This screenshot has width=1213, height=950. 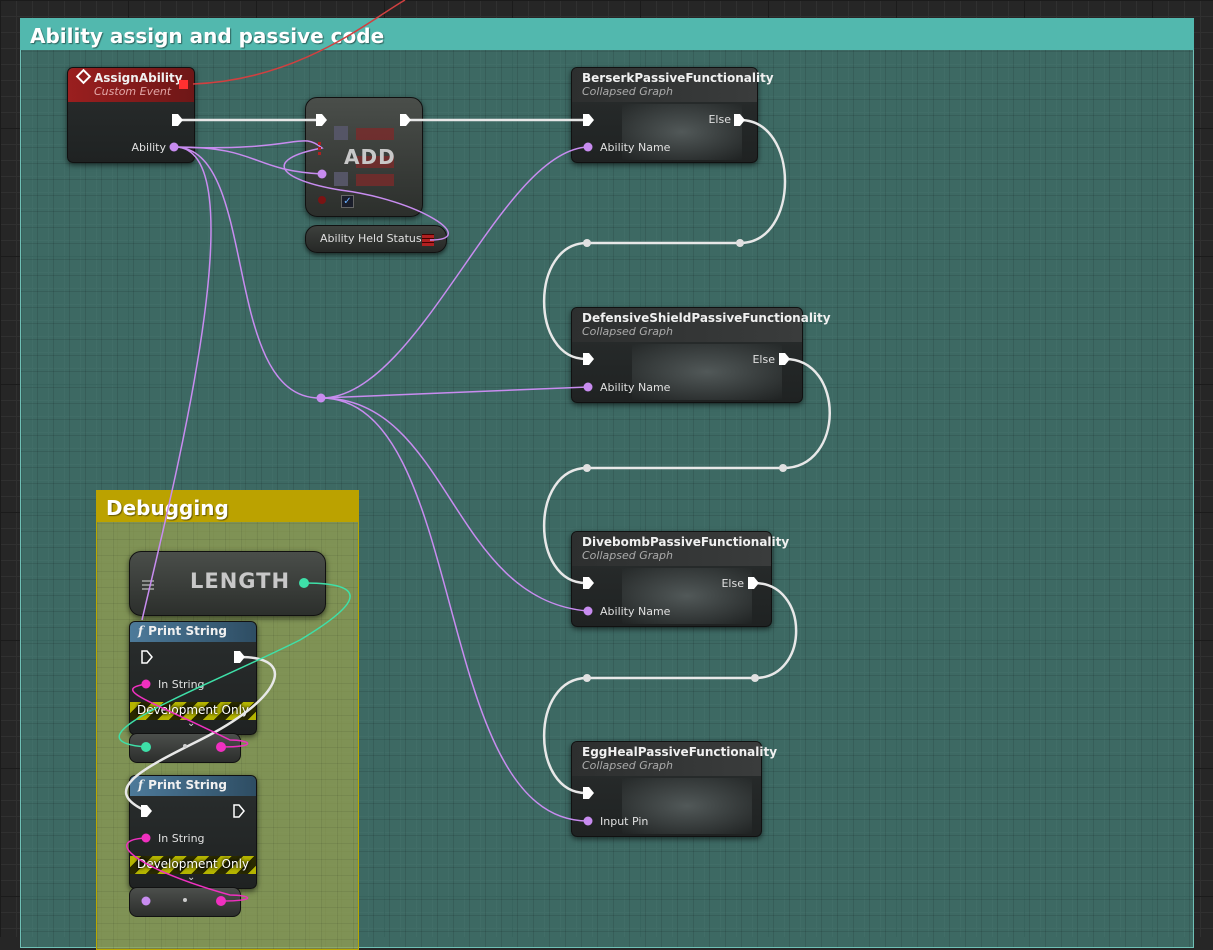 What do you see at coordinates (299, 42) in the screenshot?
I see `event-wire` at bounding box center [299, 42].